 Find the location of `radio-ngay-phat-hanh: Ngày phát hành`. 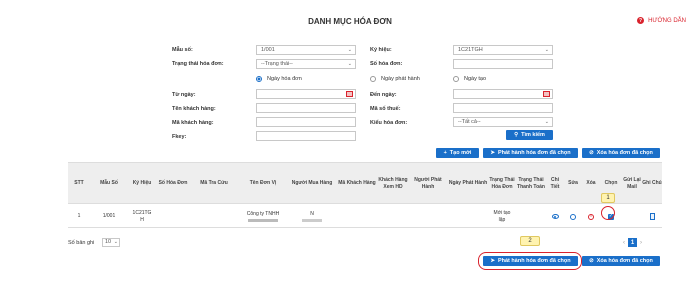

radio-ngay-phat-hanh: Ngày phát hành is located at coordinates (395, 79).